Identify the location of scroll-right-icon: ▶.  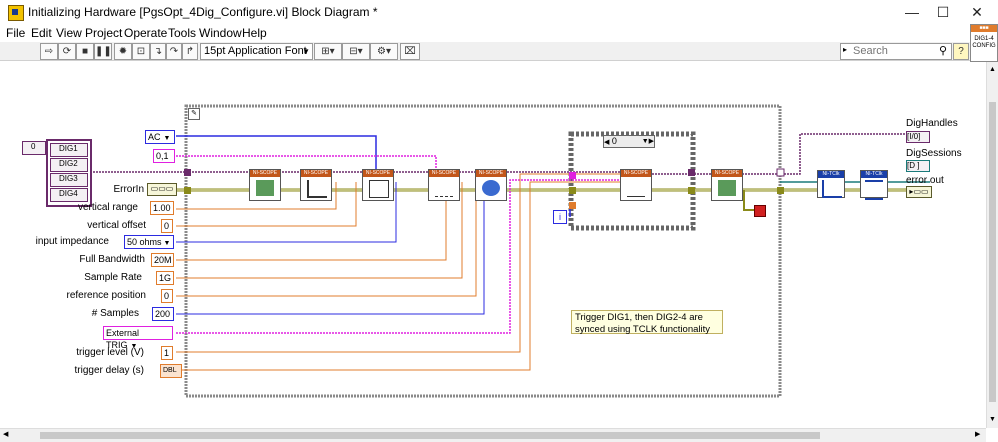
(977, 434).